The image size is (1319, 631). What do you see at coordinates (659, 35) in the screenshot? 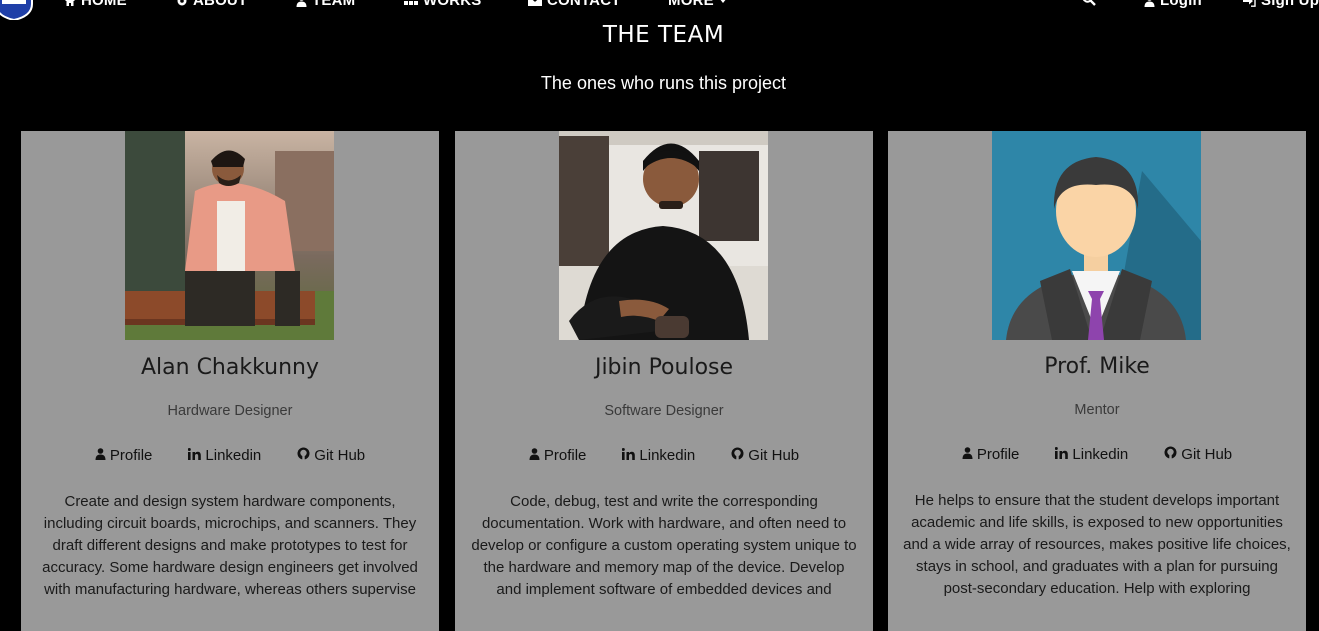
I see `page-title: THE TEAM` at bounding box center [659, 35].